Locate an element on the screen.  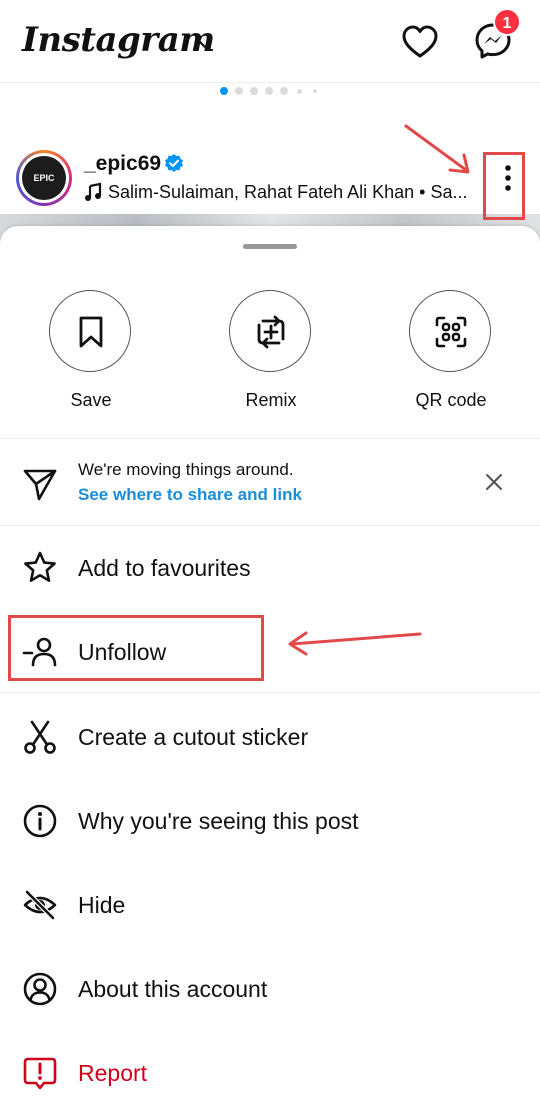
star-icon is located at coordinates (40, 566).